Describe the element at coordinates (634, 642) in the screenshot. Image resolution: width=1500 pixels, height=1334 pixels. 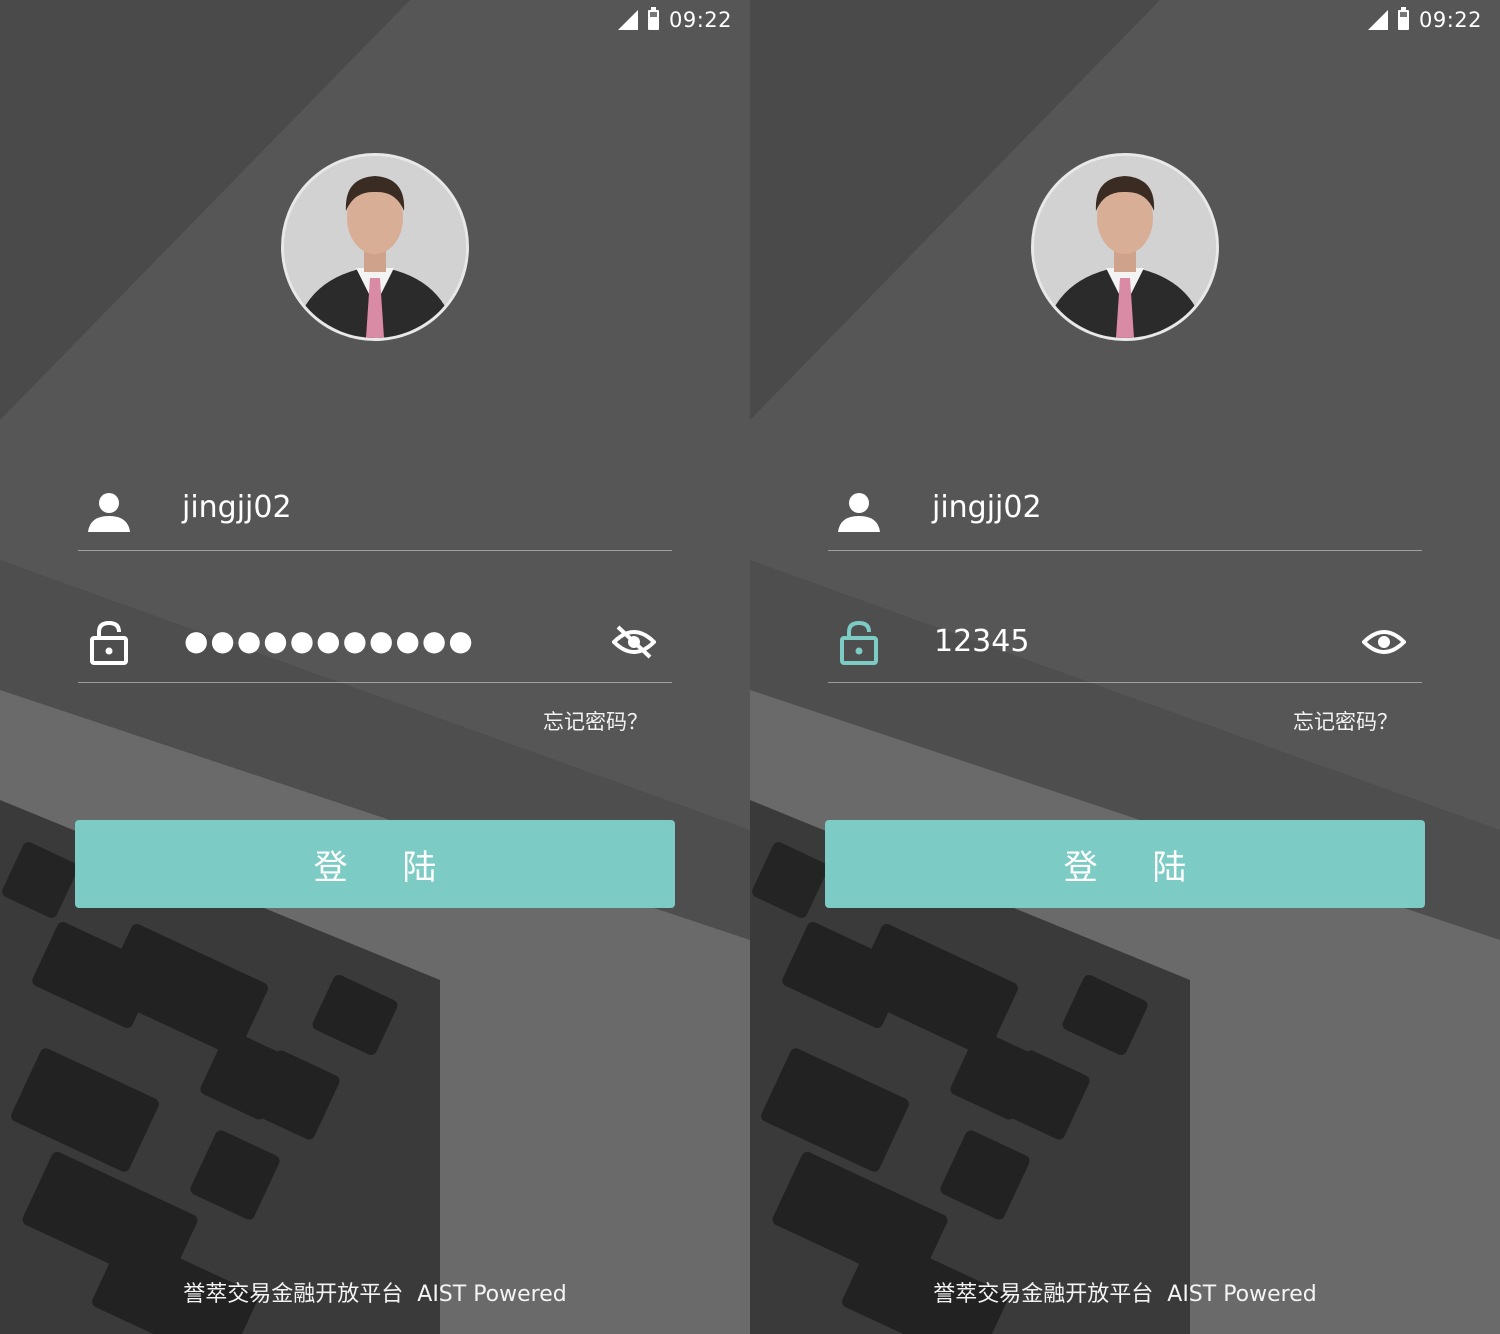
I see `eye-off-icon` at that location.